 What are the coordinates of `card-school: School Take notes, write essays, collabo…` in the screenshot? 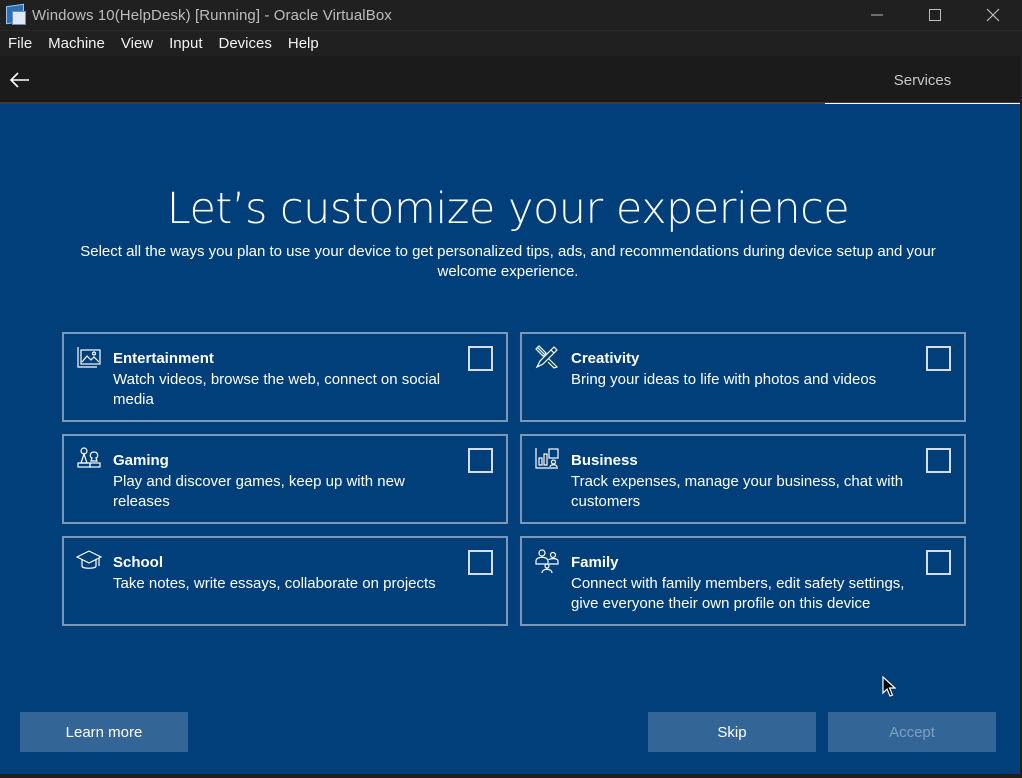 It's located at (285, 581).